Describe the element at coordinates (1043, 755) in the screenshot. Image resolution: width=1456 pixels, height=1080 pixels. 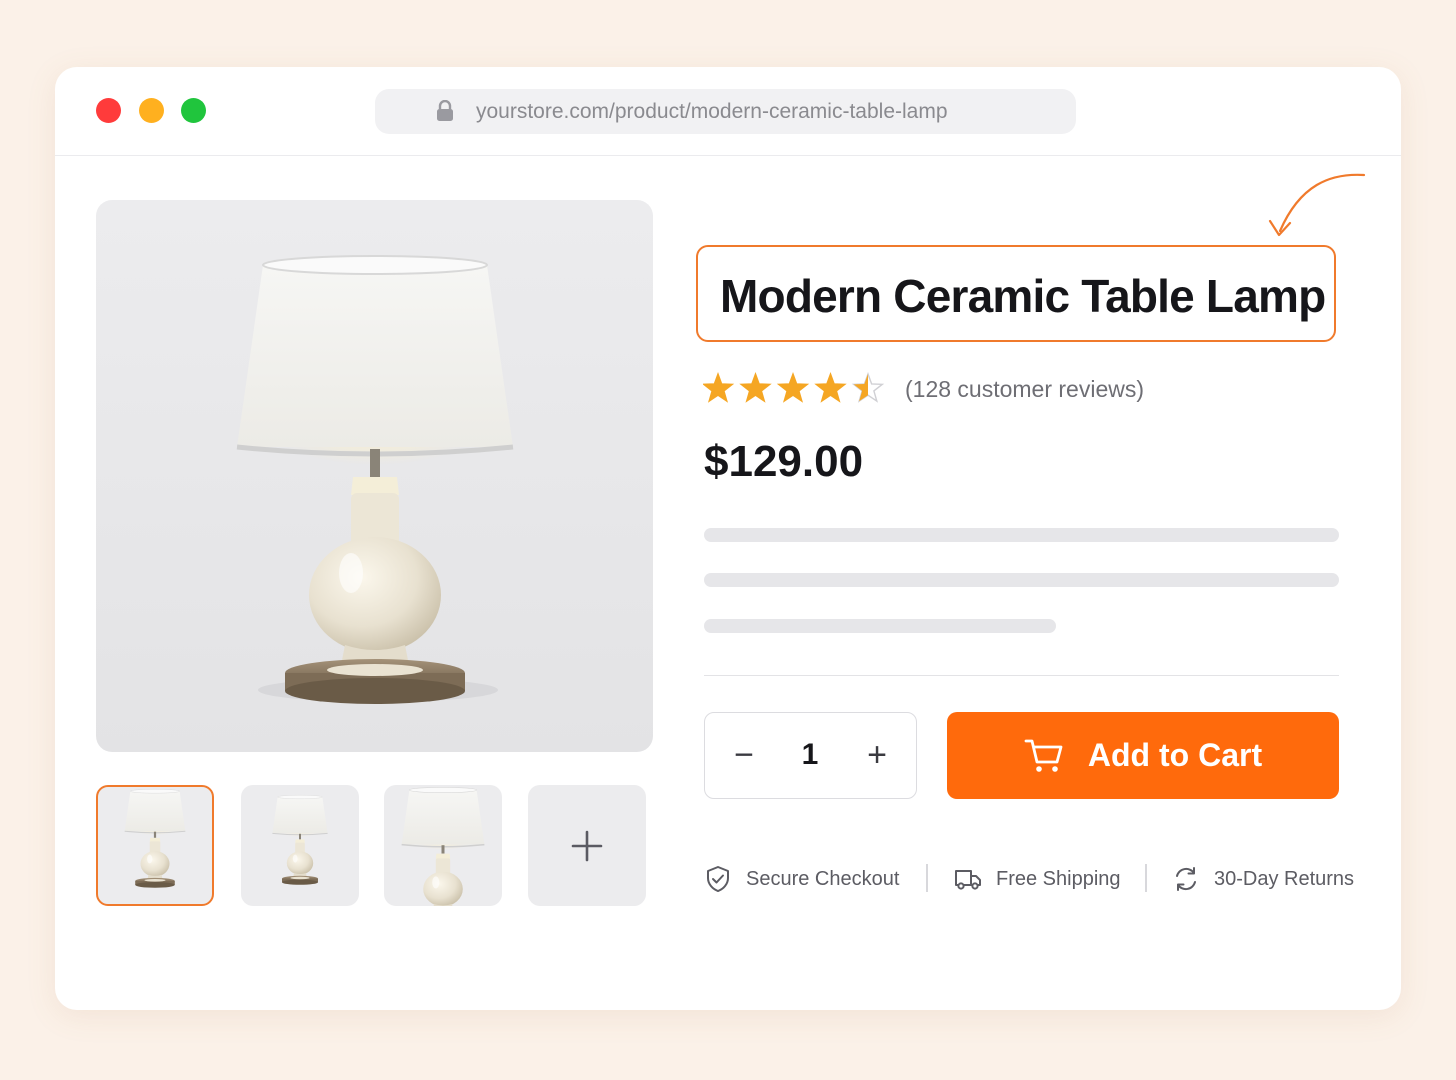
I see `cart-icon` at that location.